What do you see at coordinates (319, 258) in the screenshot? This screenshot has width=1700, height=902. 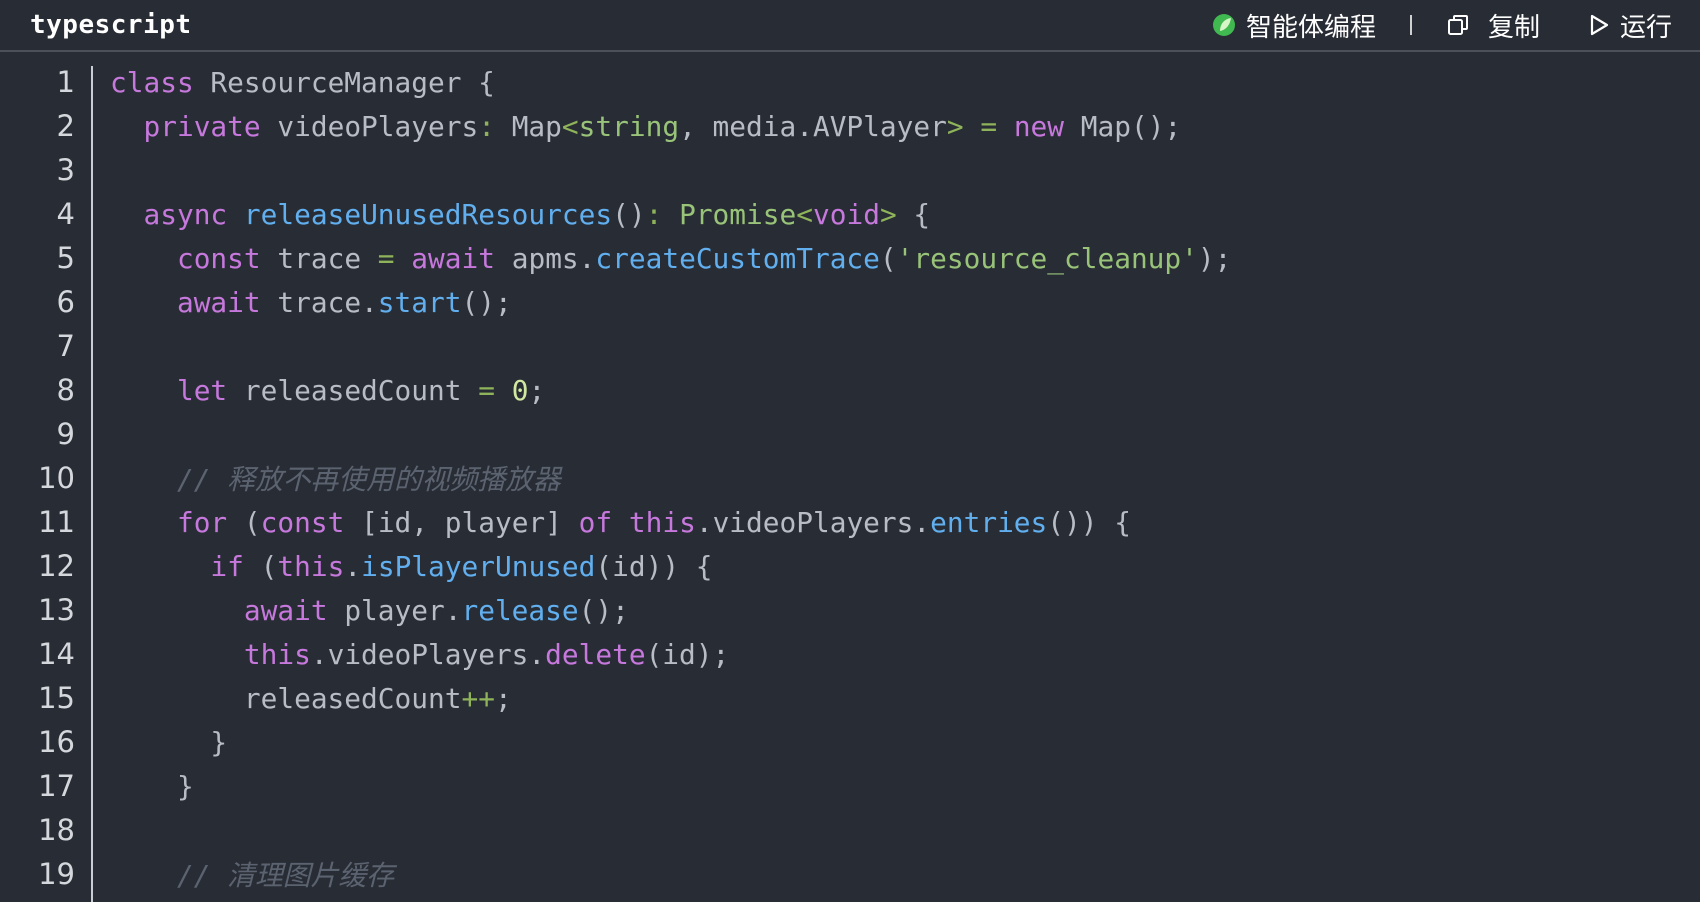 I see `code-token: trace` at bounding box center [319, 258].